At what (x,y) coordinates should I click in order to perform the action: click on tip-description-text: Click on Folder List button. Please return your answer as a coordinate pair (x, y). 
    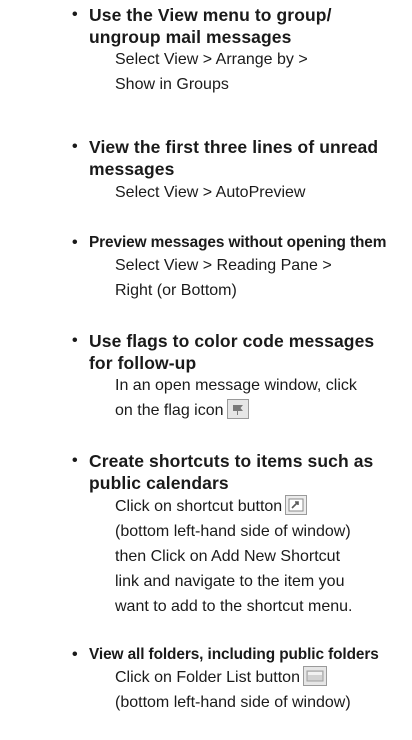
    Looking at the image, I should click on (207, 677).